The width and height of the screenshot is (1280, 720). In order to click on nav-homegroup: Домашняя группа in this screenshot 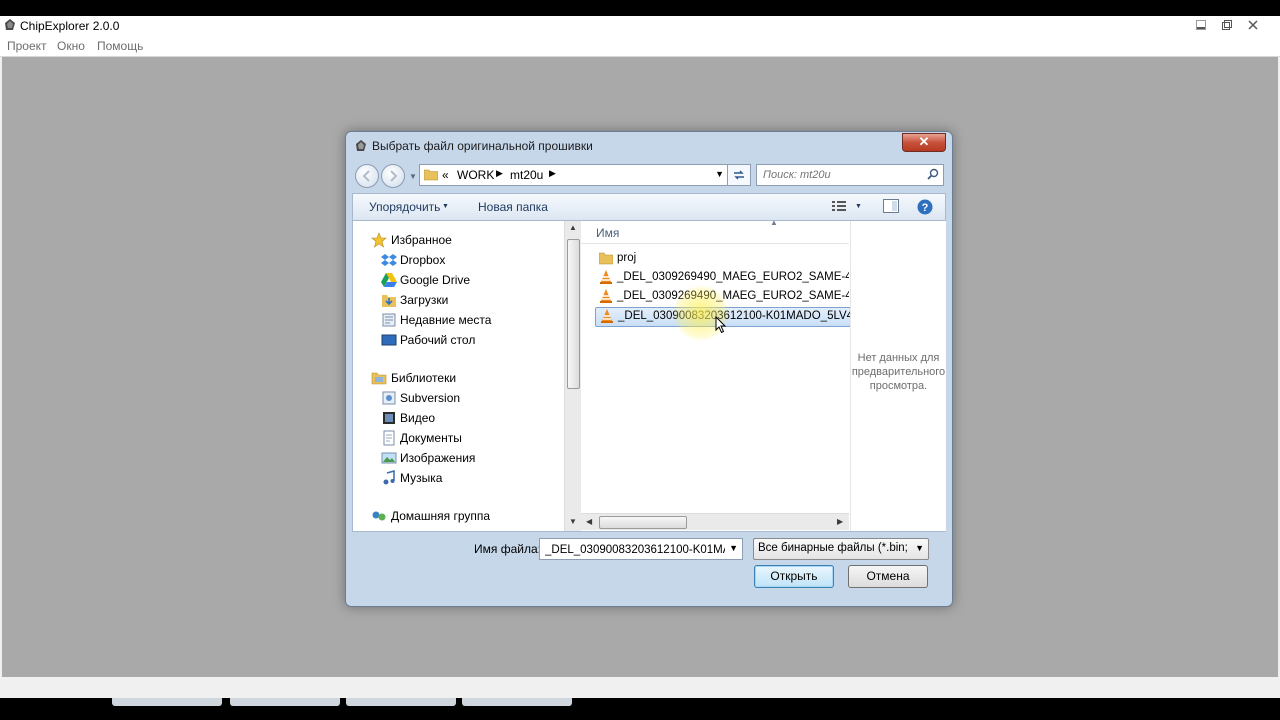, I will do `click(453, 516)`.